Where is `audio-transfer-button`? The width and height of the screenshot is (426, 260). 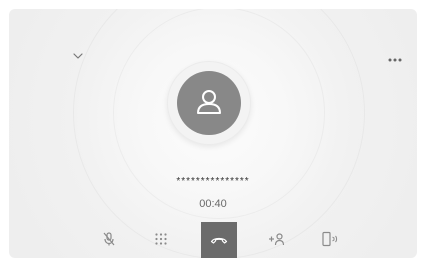 audio-transfer-button is located at coordinates (330, 239).